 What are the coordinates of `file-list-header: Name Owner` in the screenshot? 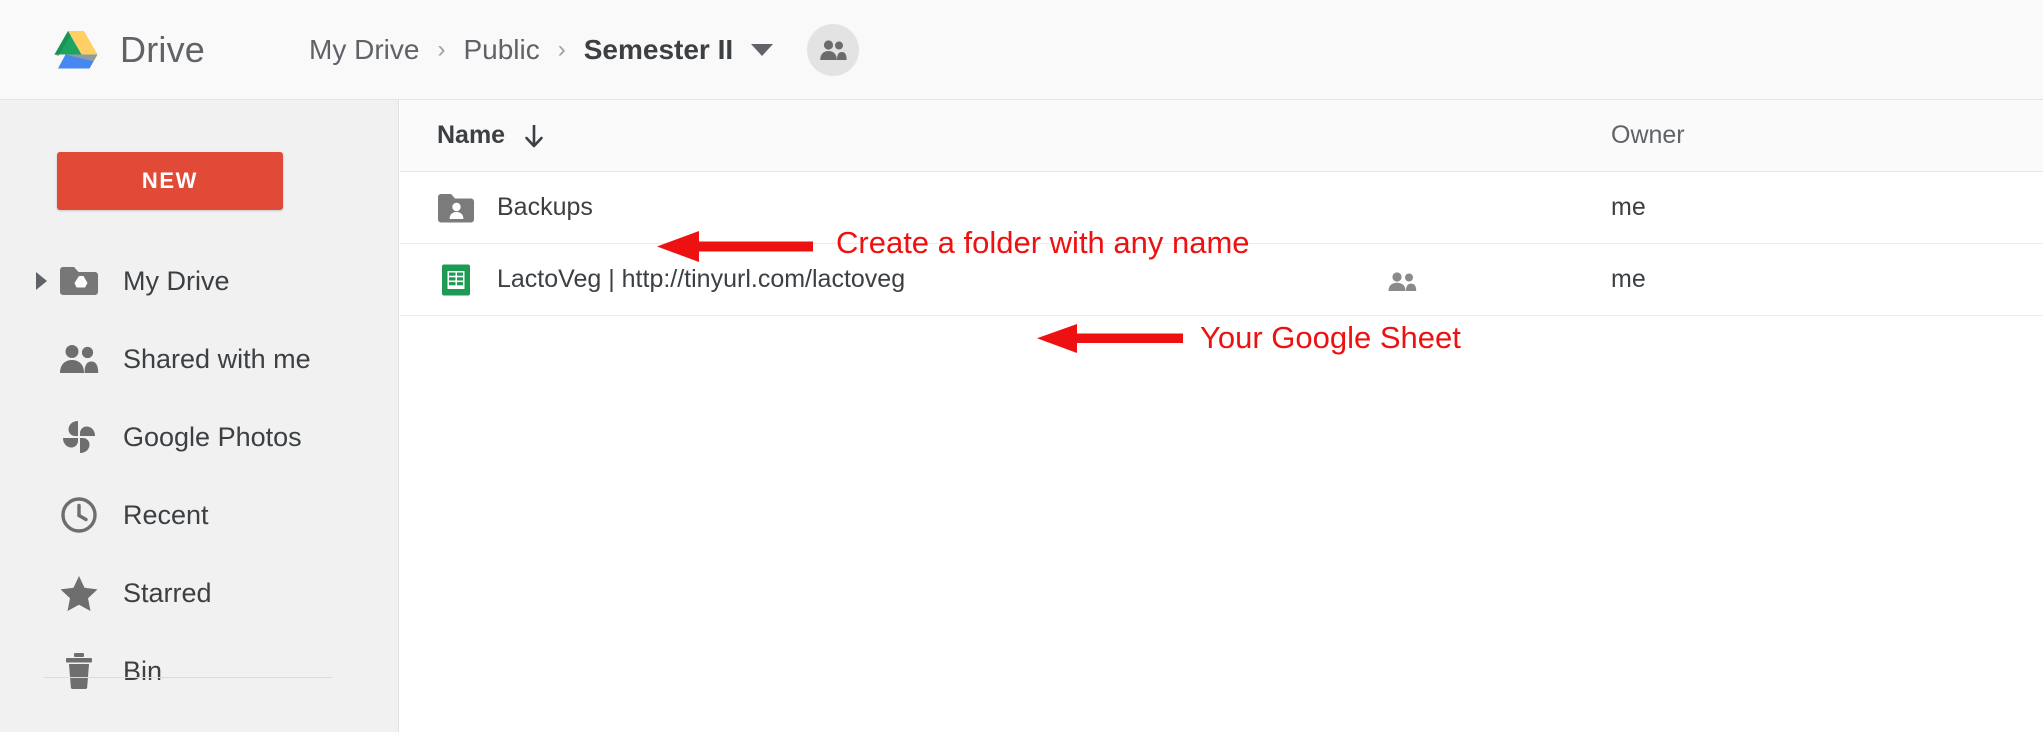 It's located at (1221, 136).